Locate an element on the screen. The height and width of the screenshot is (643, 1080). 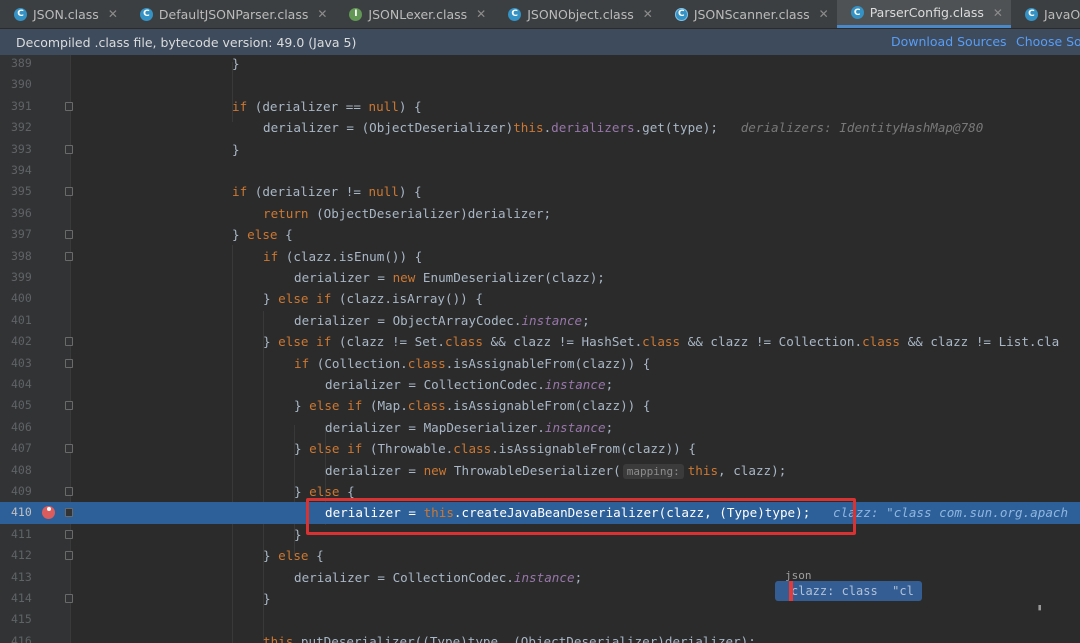
tab-parser-config: C ParserConfig.class ✕ is located at coordinates (923, 14).